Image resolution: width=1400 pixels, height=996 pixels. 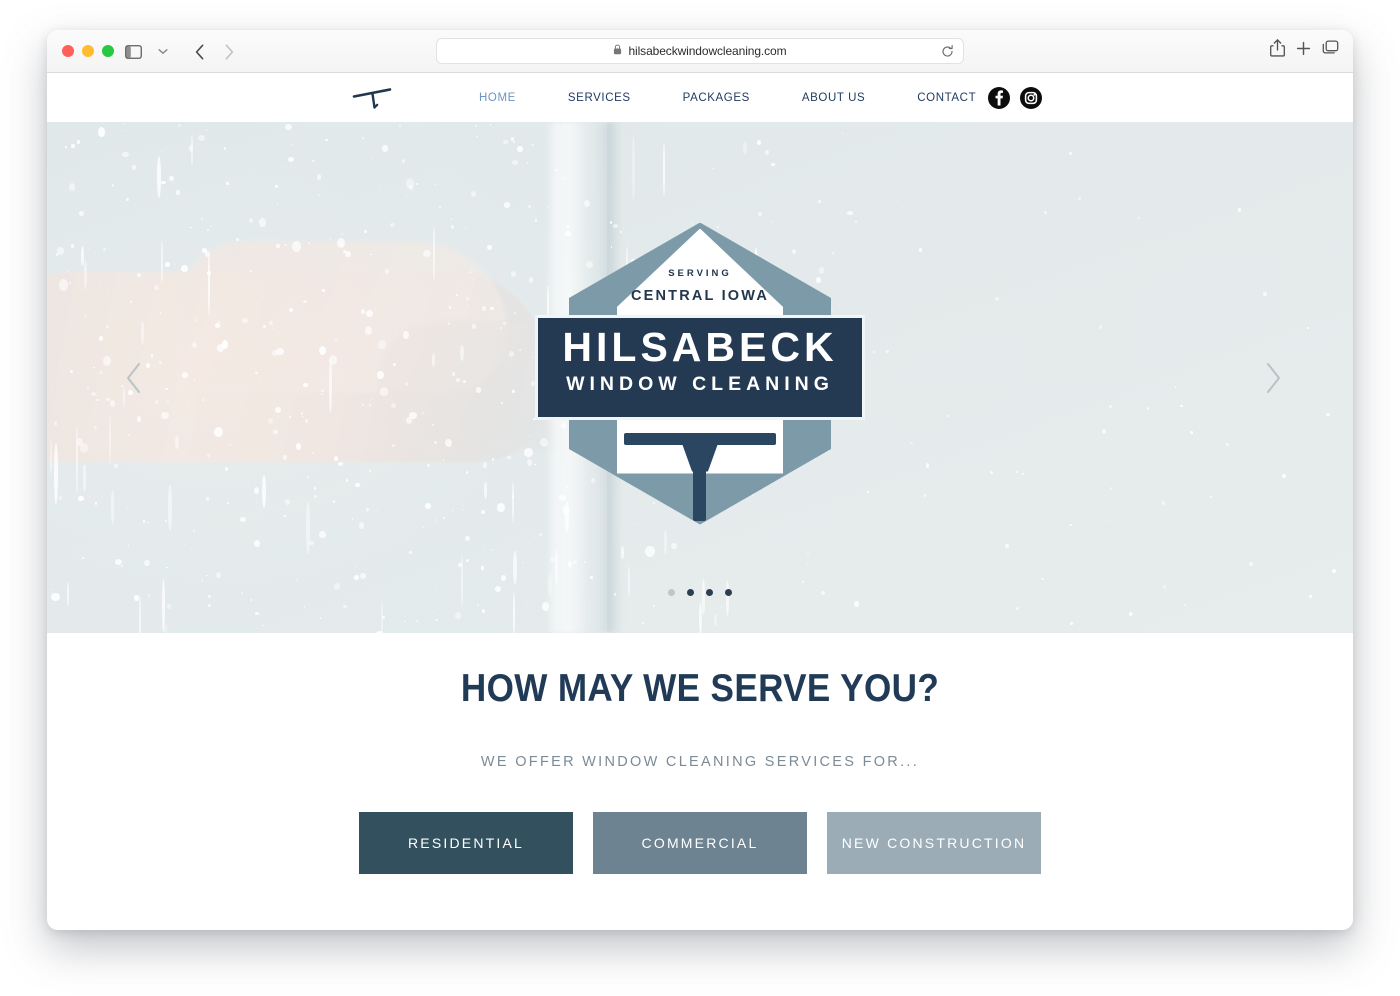 I want to click on emblem-squeegee-blade, so click(x=700, y=438).